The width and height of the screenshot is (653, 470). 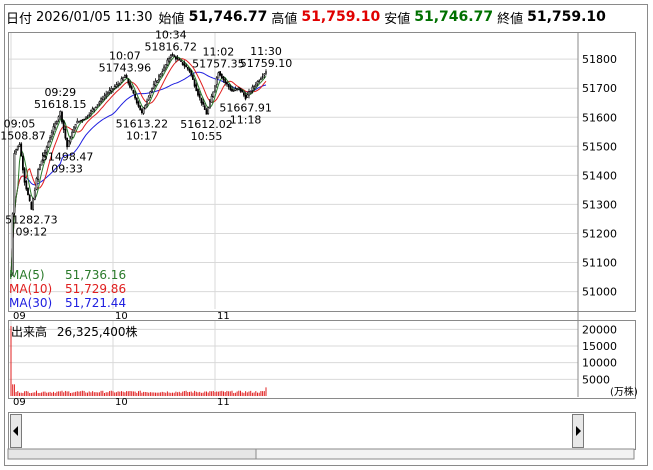 What do you see at coordinates (171, 46) in the screenshot?
I see `high-price-label: 51816.72` at bounding box center [171, 46].